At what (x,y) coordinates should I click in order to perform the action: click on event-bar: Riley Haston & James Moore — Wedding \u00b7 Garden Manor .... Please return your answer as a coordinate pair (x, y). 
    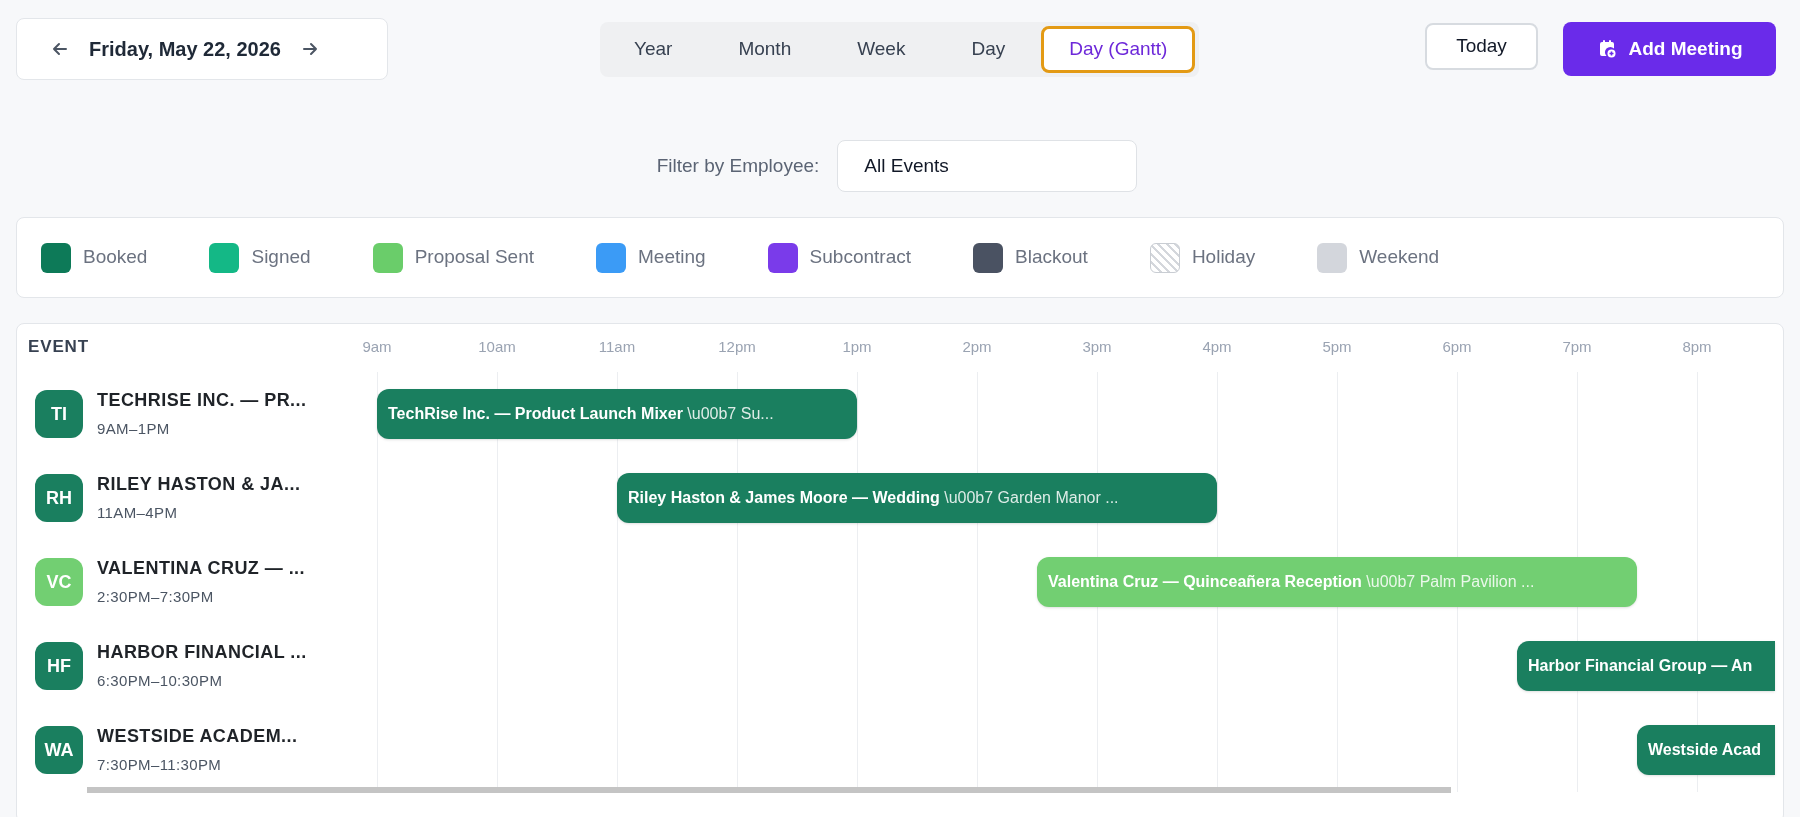
    Looking at the image, I should click on (917, 498).